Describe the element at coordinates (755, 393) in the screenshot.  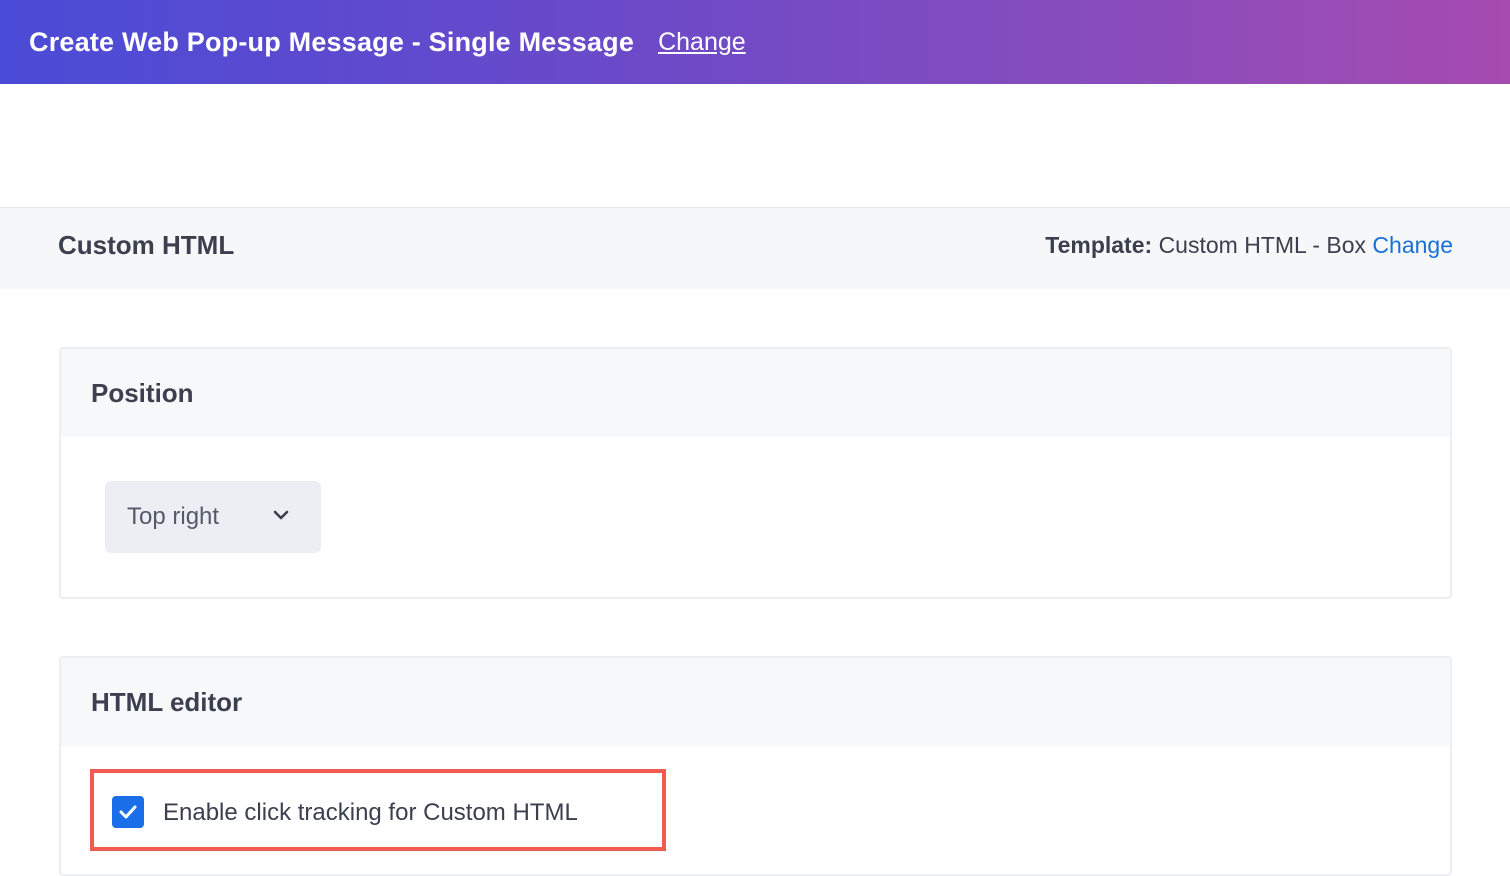
I see `position-card-title: Position` at that location.